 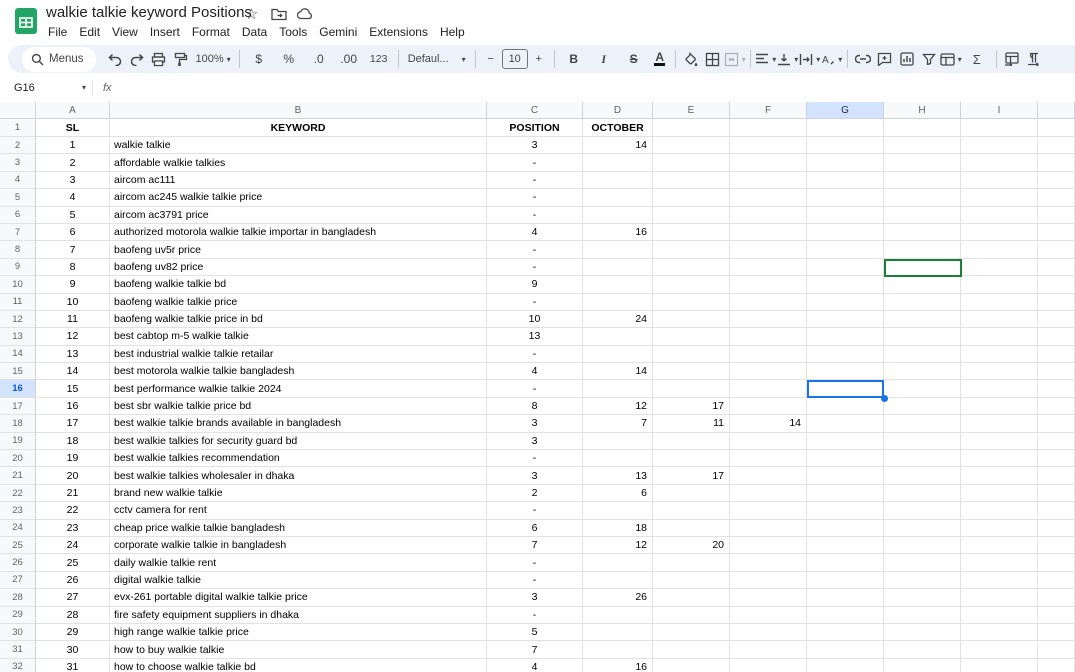 What do you see at coordinates (73, 267) in the screenshot?
I see `cell-sl: 8` at bounding box center [73, 267].